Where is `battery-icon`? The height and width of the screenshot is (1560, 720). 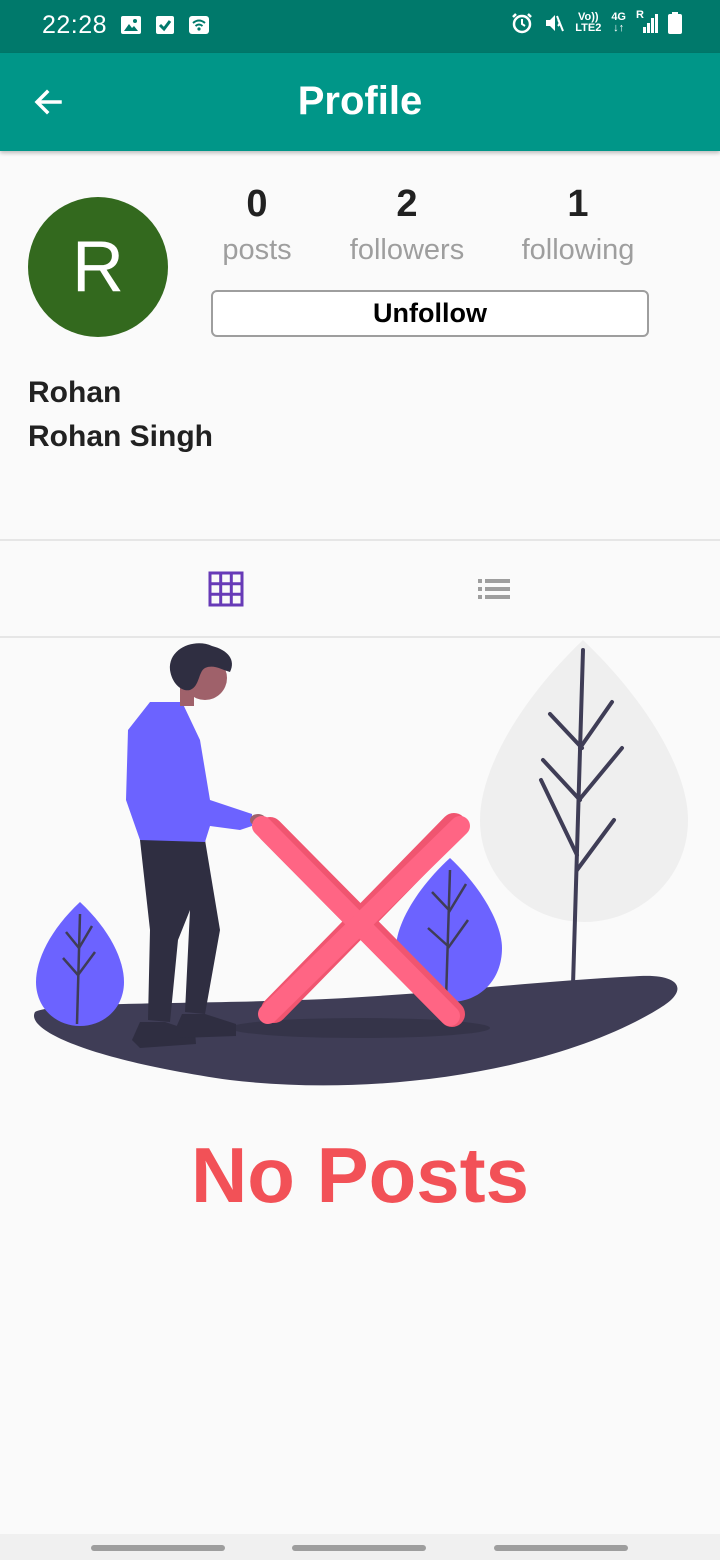 battery-icon is located at coordinates (675, 23).